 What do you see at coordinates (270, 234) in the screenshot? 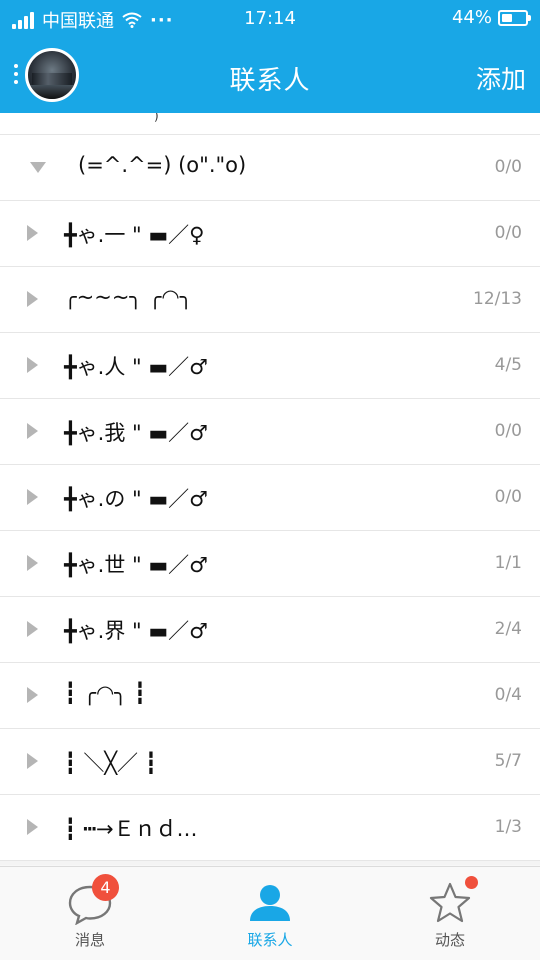
I see `contact-group-row: ╋ゃ.一 " ▬／♀ 0/0` at bounding box center [270, 234].